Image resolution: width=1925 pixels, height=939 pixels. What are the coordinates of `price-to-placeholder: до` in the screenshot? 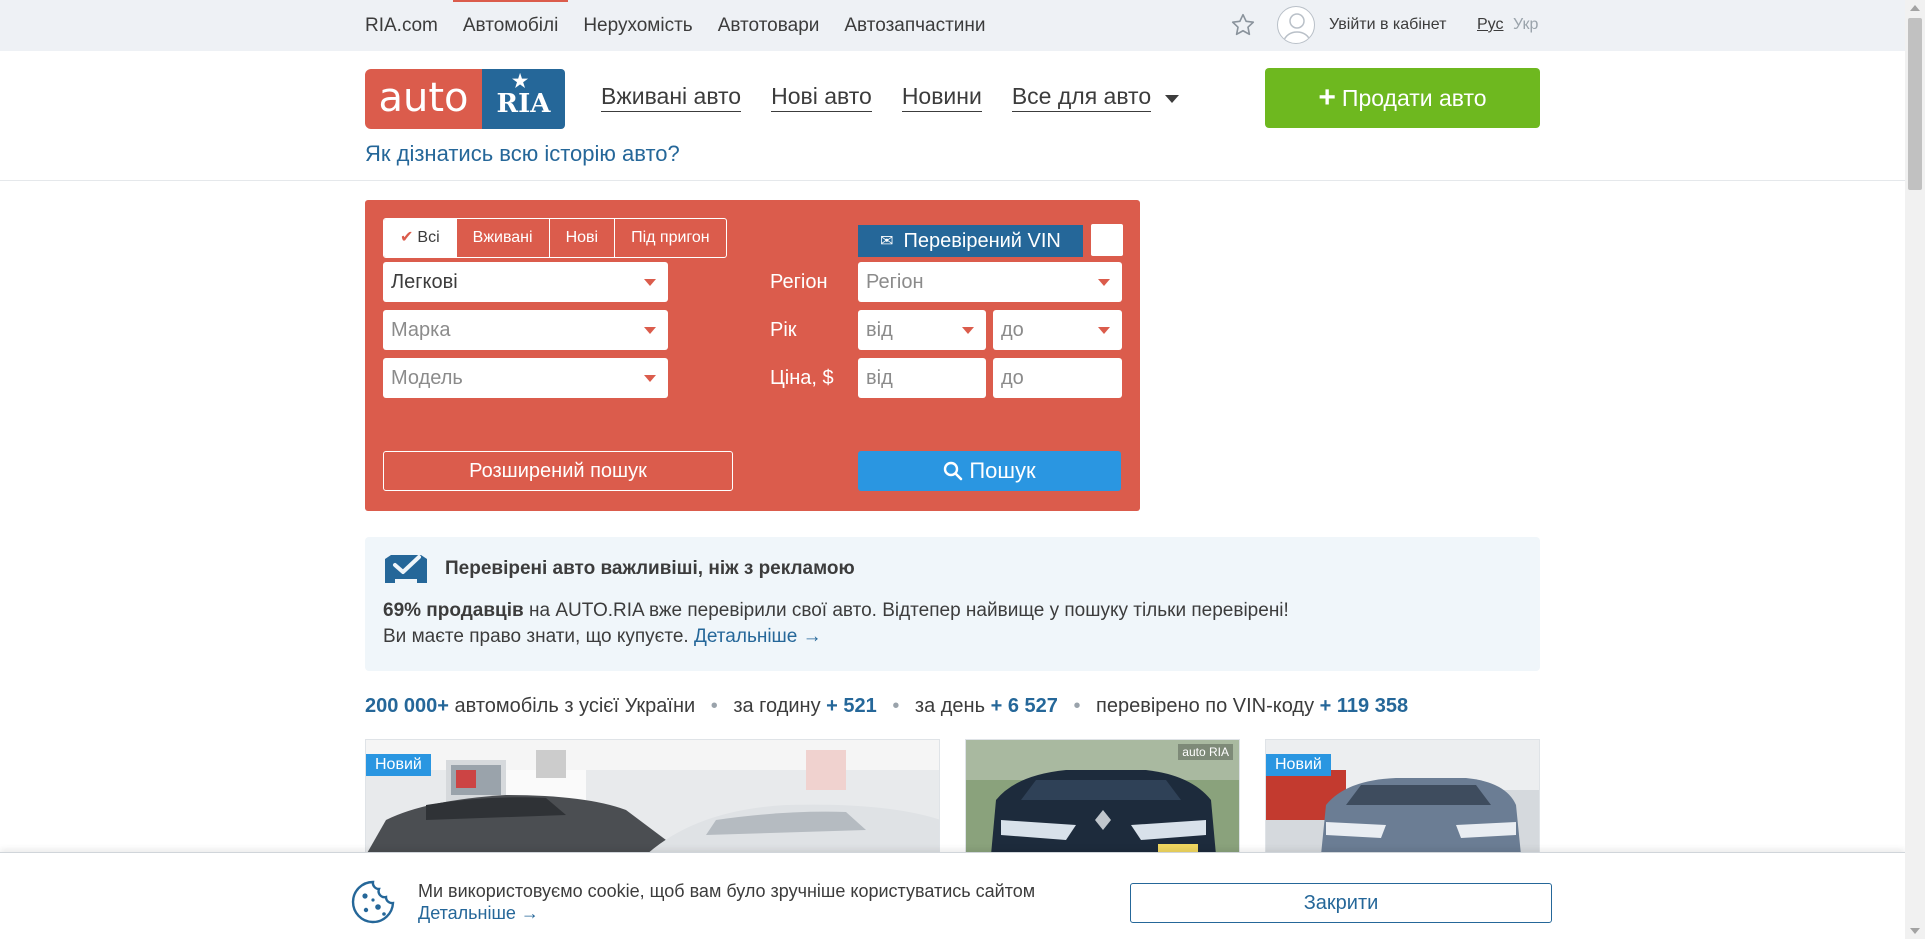 It's located at (1012, 378).